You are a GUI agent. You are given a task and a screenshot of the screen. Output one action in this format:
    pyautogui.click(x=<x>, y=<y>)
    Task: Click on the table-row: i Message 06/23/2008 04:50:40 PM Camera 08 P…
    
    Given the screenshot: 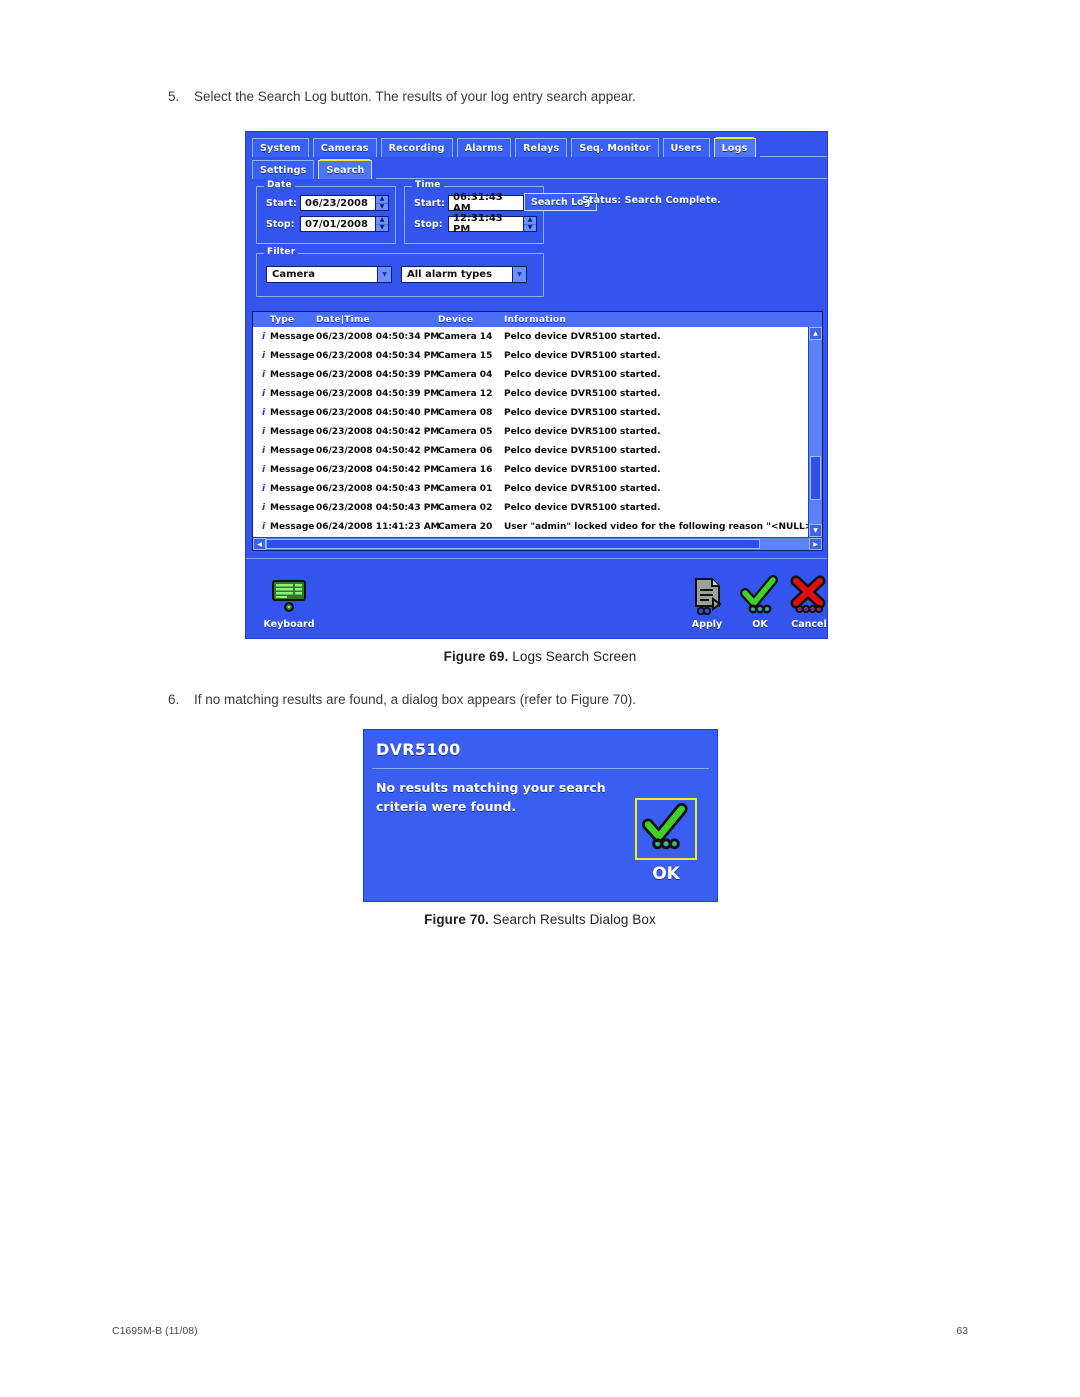 What is the action you would take?
    pyautogui.click(x=530, y=412)
    